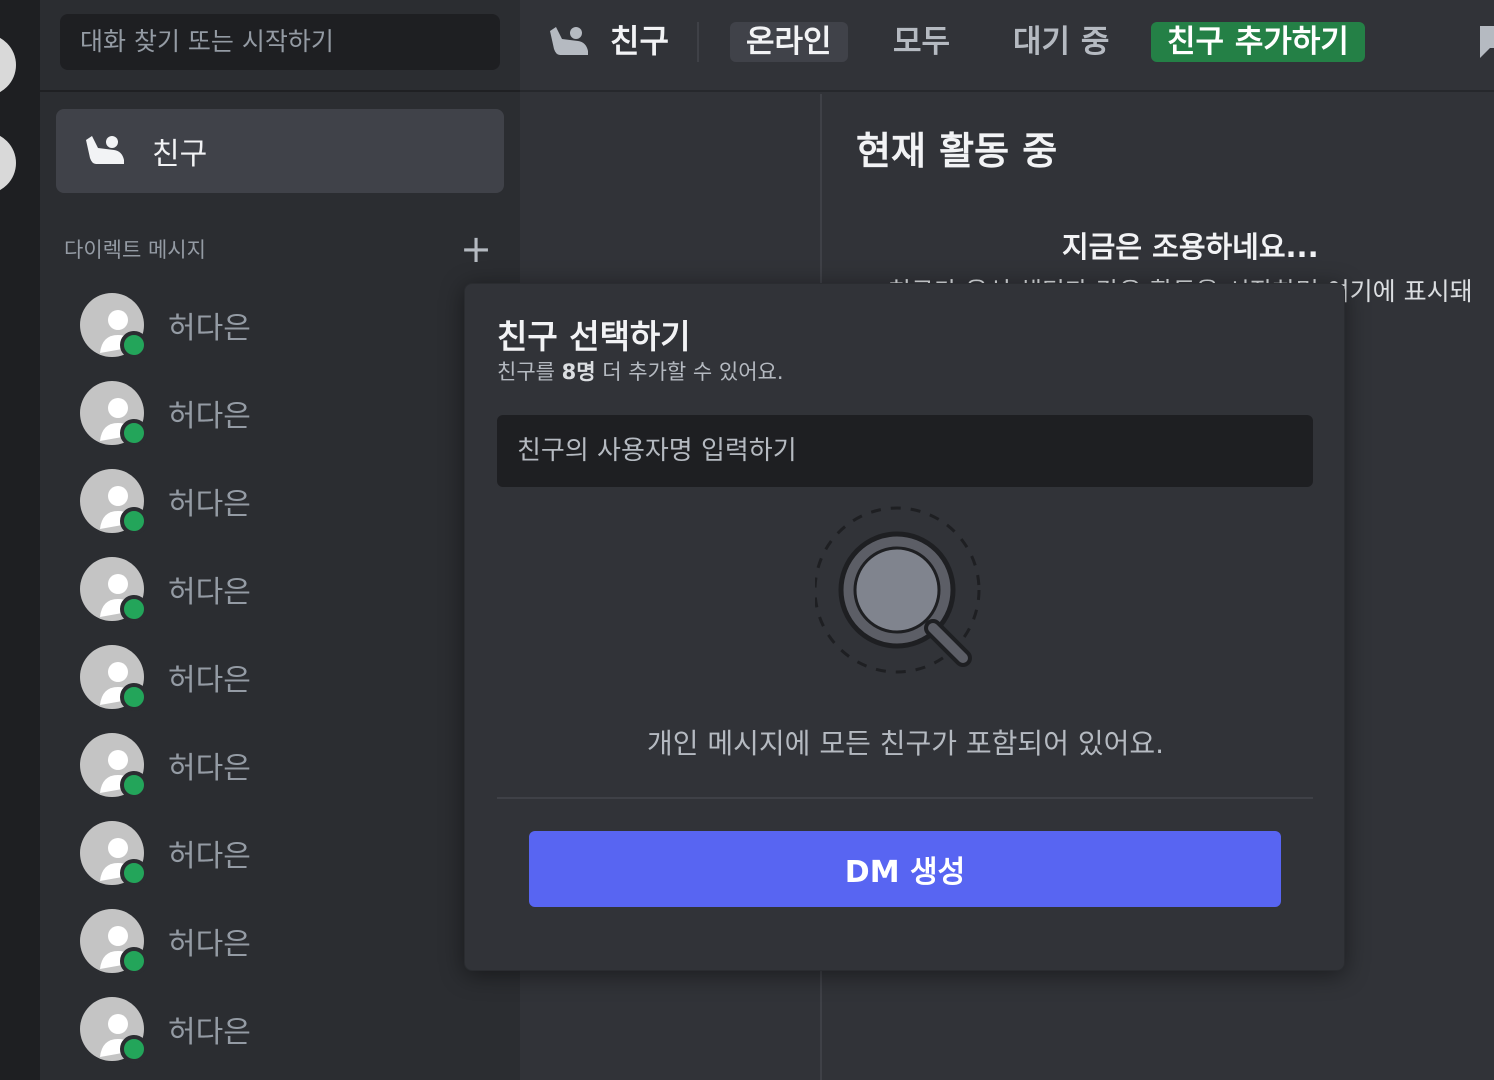 This screenshot has width=1494, height=1080. Describe the element at coordinates (1061, 42) in the screenshot. I see `tab-pending: 대기 중` at that location.